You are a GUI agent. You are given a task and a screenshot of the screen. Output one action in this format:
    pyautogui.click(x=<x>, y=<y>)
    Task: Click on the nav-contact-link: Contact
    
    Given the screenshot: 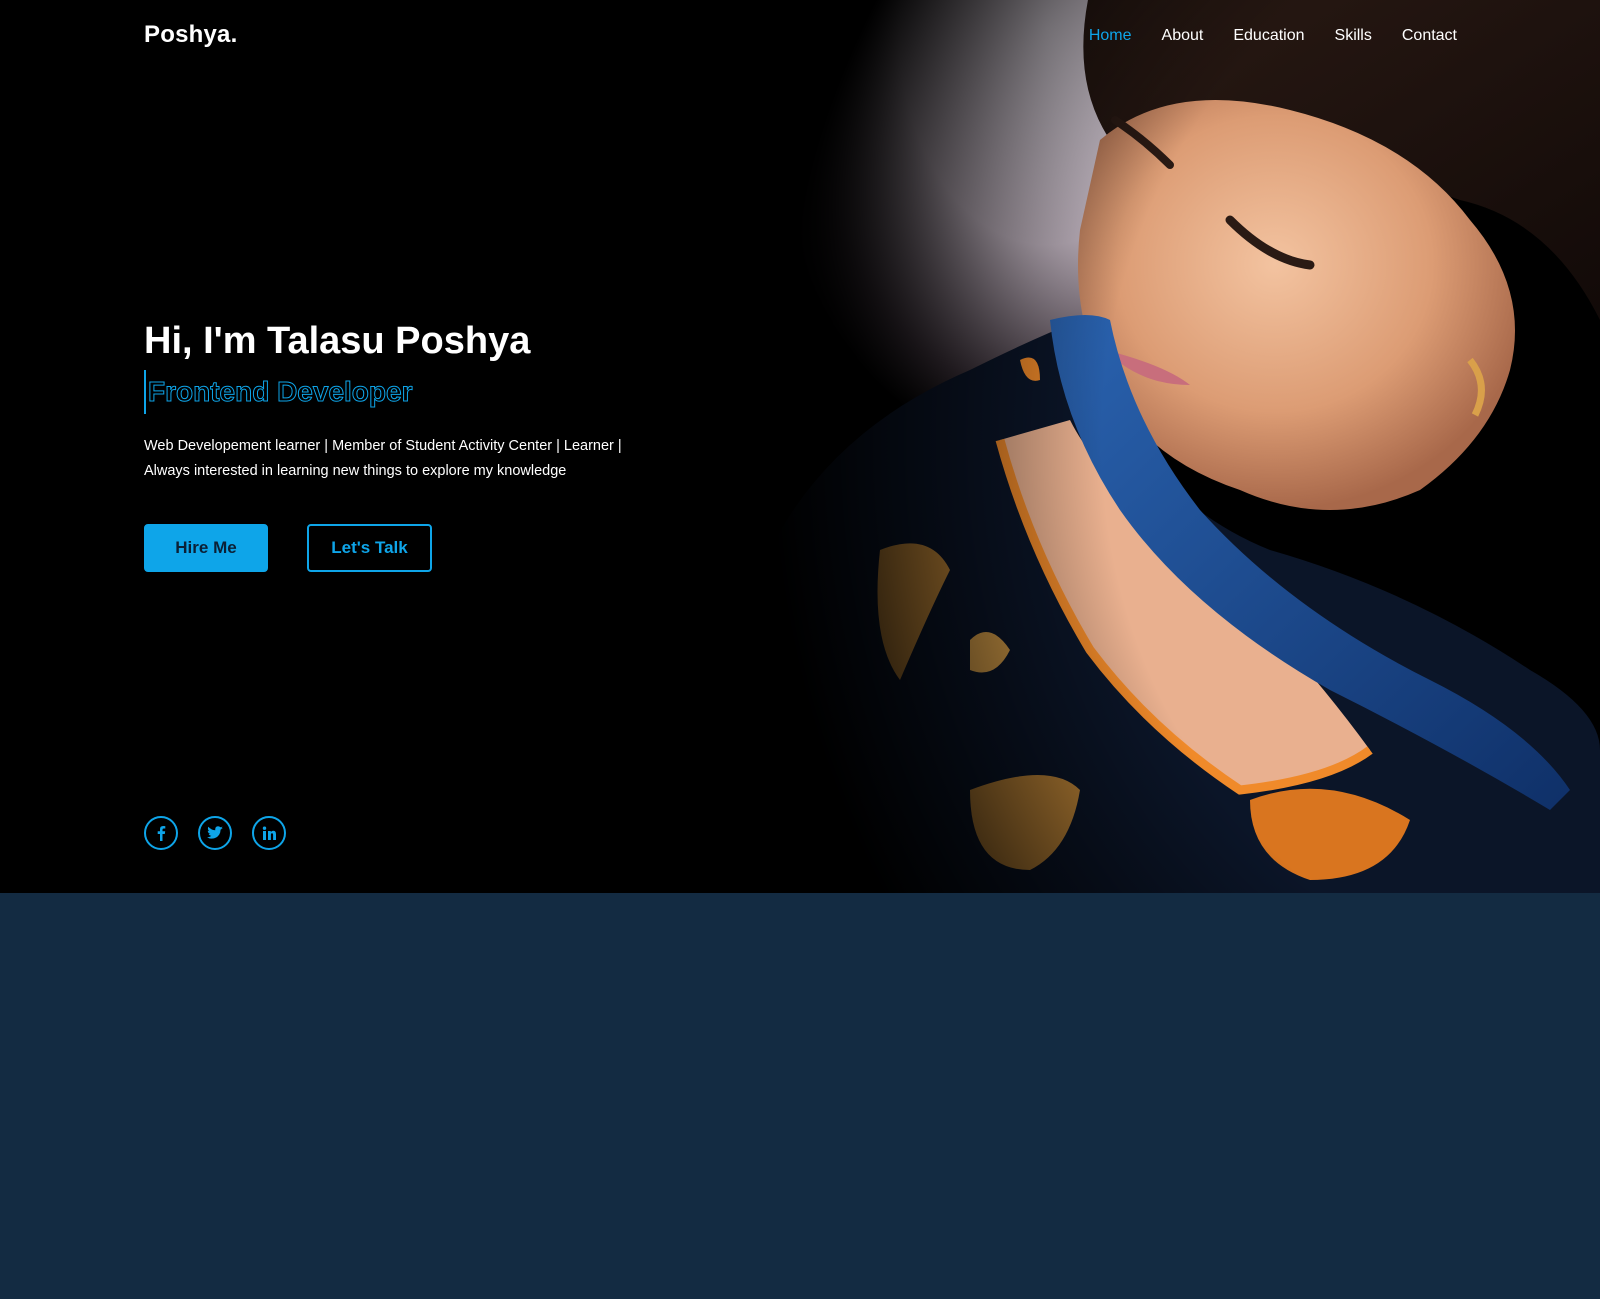 What is the action you would take?
    pyautogui.click(x=1429, y=36)
    